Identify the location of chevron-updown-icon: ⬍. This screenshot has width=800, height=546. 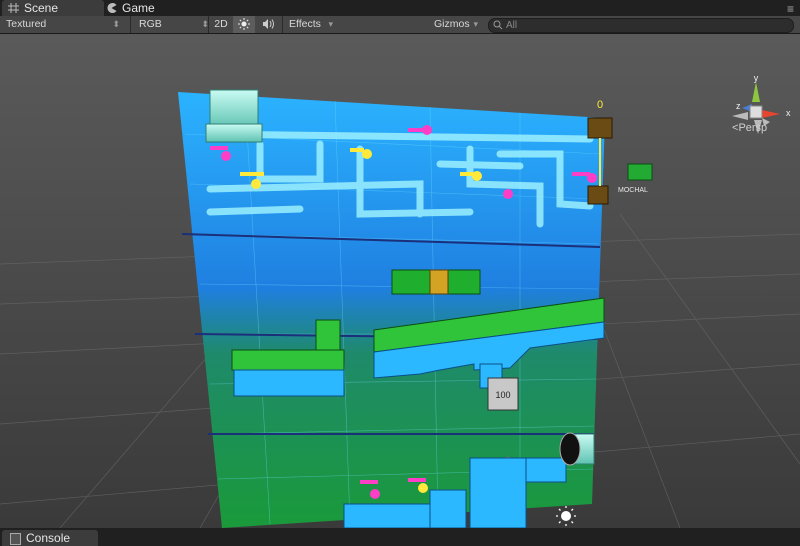
(116, 24).